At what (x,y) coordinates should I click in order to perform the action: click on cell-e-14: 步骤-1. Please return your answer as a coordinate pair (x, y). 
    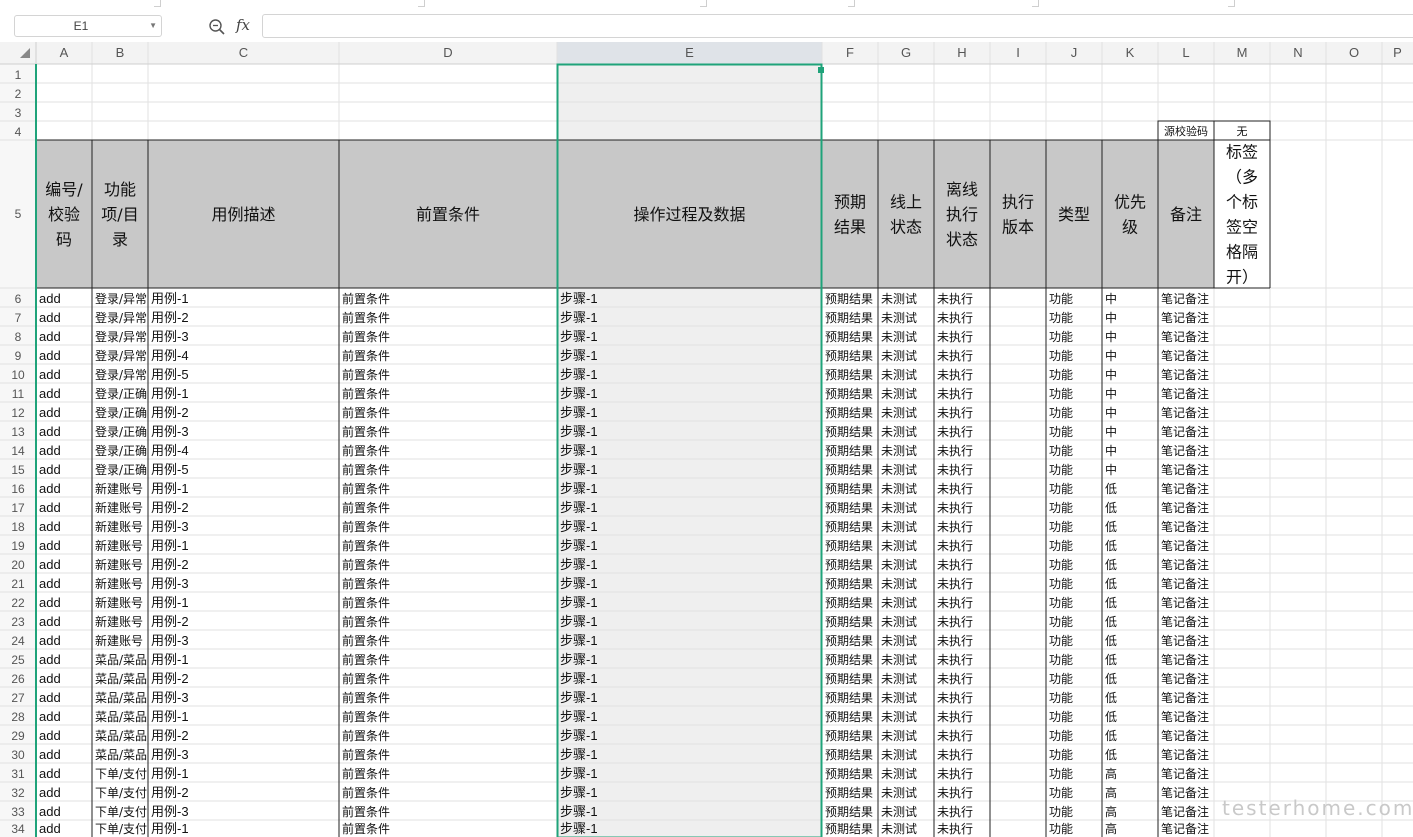
    Looking at the image, I should click on (579, 450).